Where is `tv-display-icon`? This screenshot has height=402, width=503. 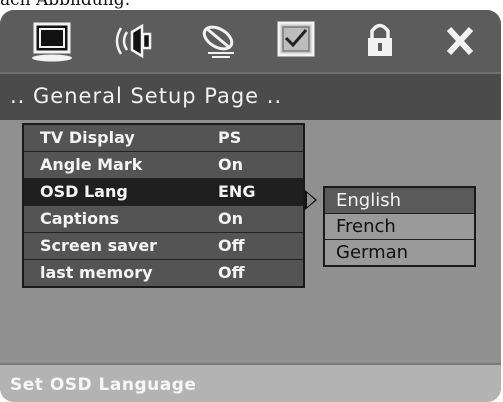 tv-display-icon is located at coordinates (52, 41).